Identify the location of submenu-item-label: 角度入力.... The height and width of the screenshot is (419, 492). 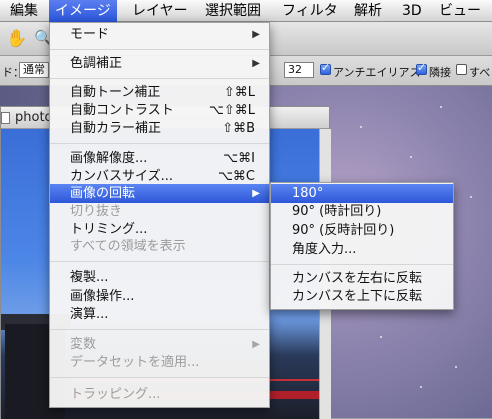
(324, 249).